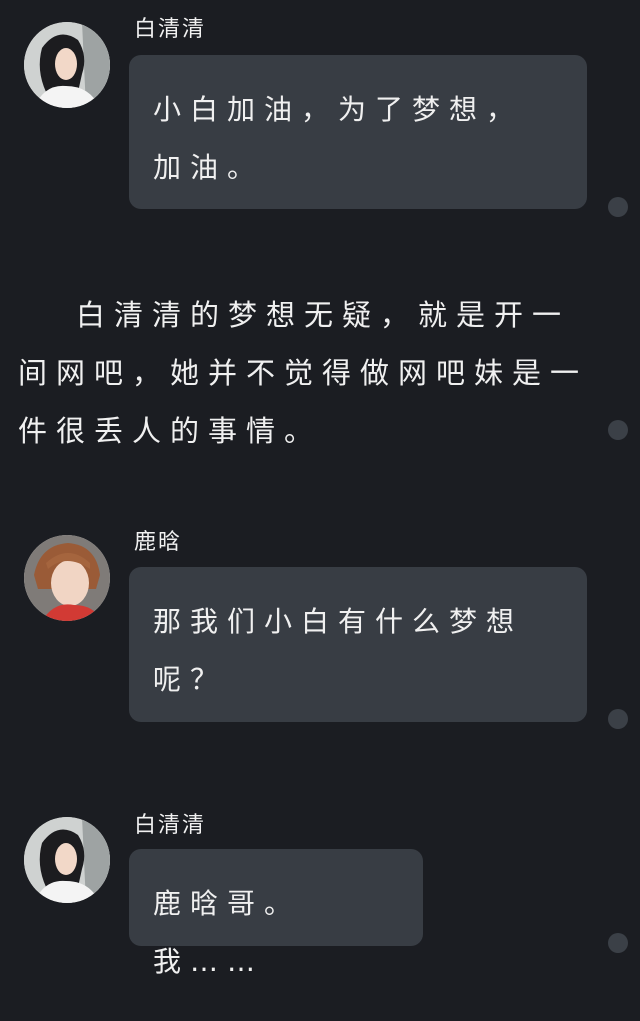 The image size is (640, 1021). I want to click on message-bubble: 小白加油，为了梦想，加油。, so click(358, 132).